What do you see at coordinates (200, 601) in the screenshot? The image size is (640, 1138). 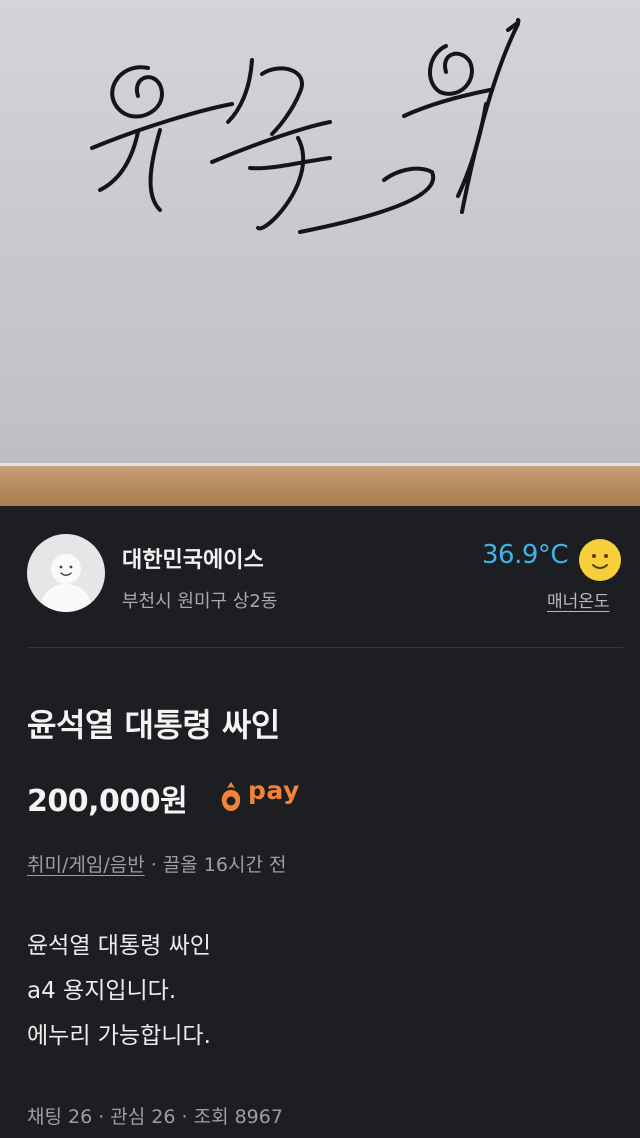 I see `seller-location: 부천시 원미구 상2동` at bounding box center [200, 601].